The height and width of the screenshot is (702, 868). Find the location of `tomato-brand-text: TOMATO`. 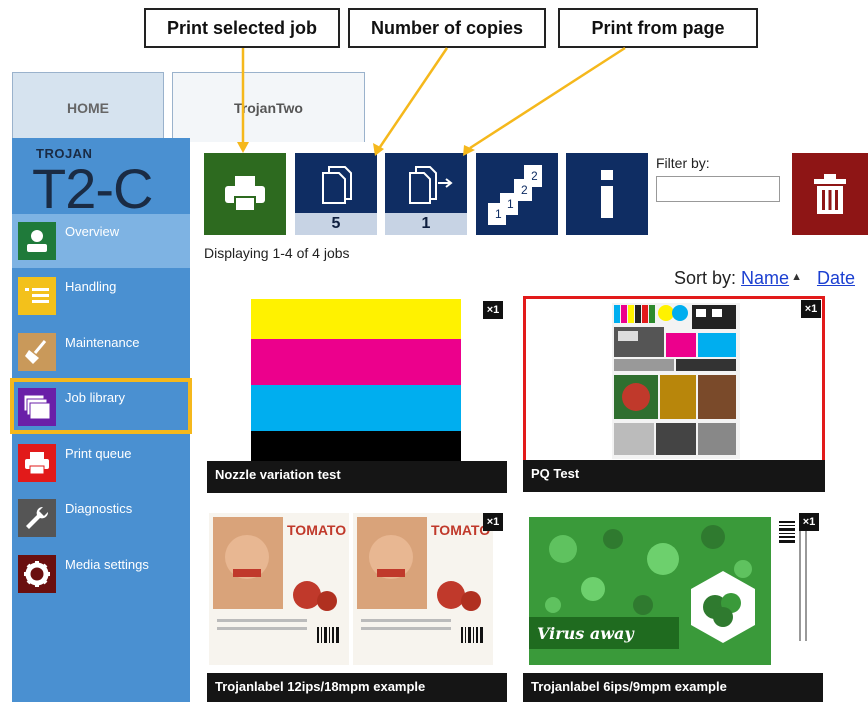

tomato-brand-text: TOMATO is located at coordinates (316, 530).